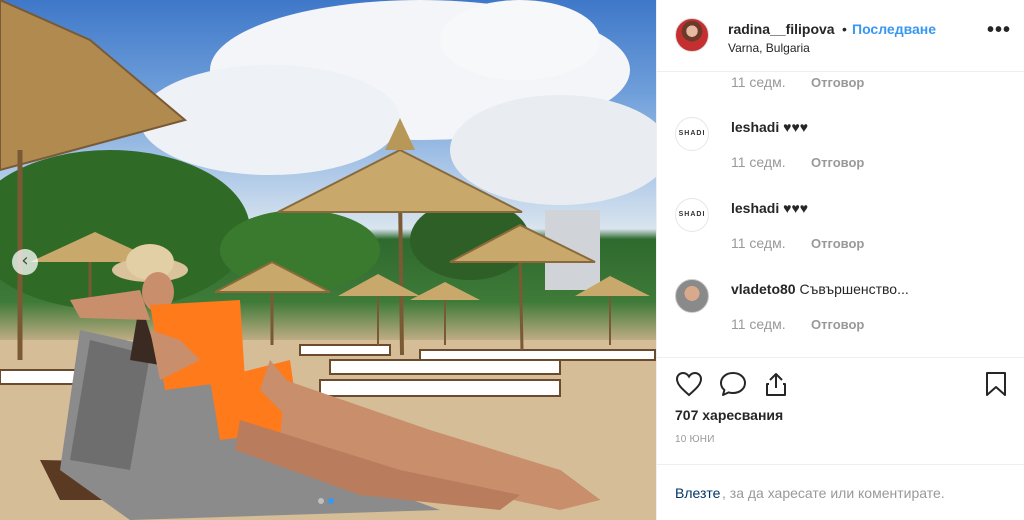 This screenshot has height=520, width=1024. What do you see at coordinates (894, 29) in the screenshot?
I see `follow-button: Последване` at bounding box center [894, 29].